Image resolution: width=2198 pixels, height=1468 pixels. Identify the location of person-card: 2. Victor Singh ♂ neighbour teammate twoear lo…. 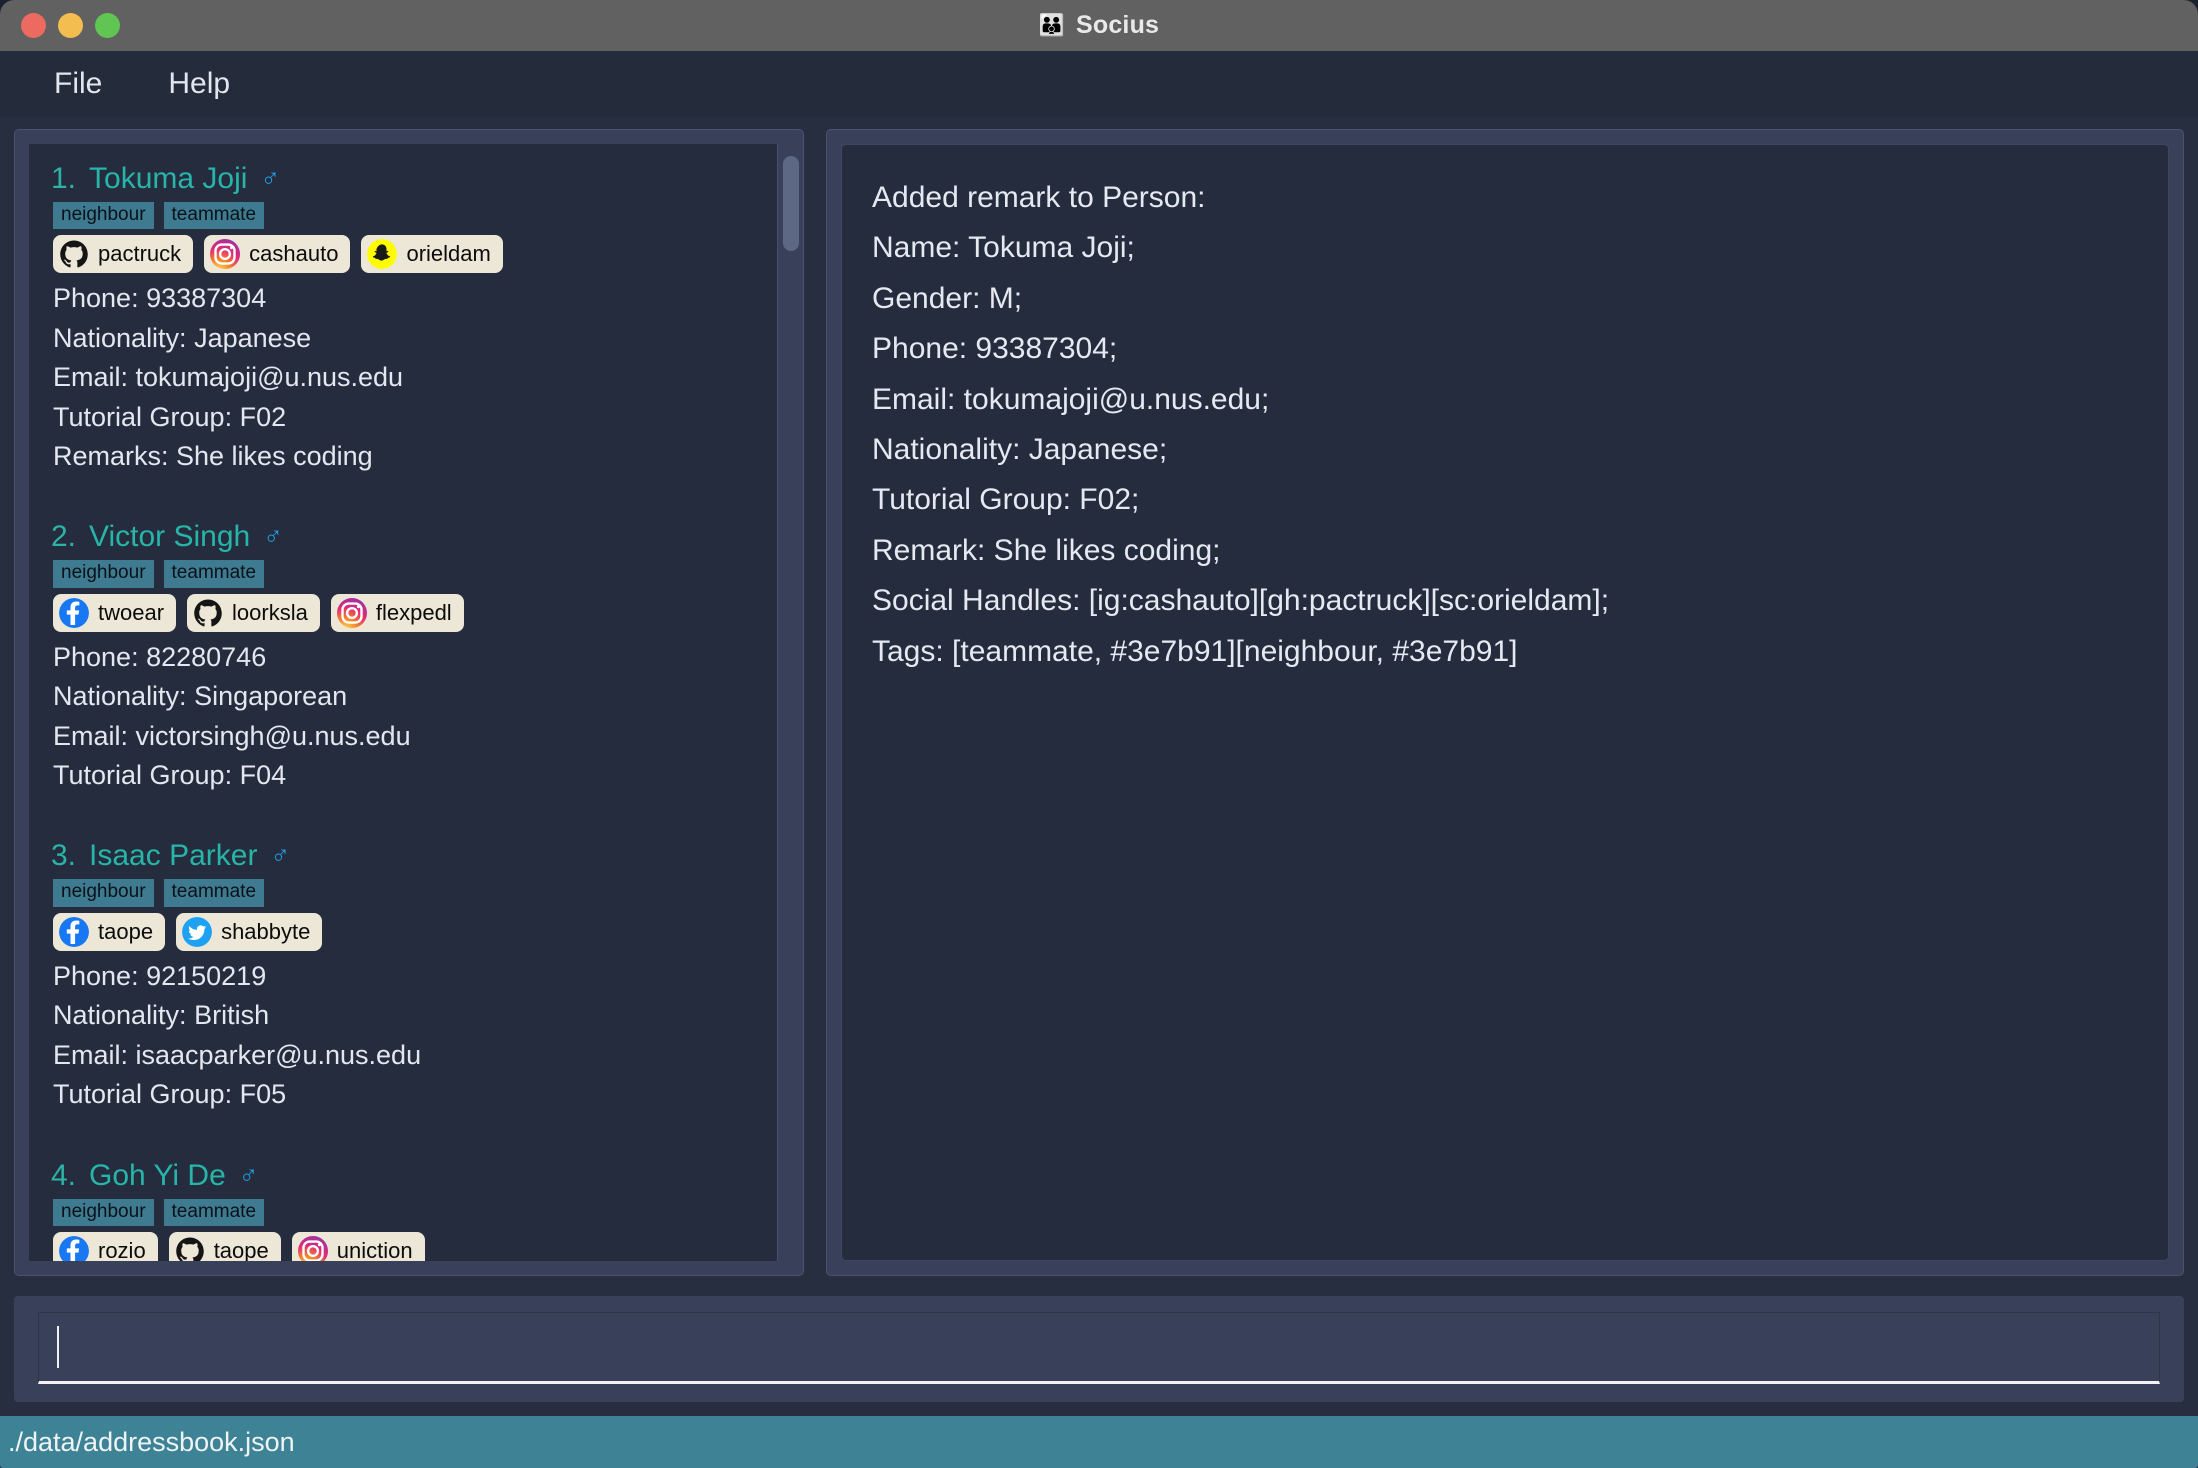
(403, 657).